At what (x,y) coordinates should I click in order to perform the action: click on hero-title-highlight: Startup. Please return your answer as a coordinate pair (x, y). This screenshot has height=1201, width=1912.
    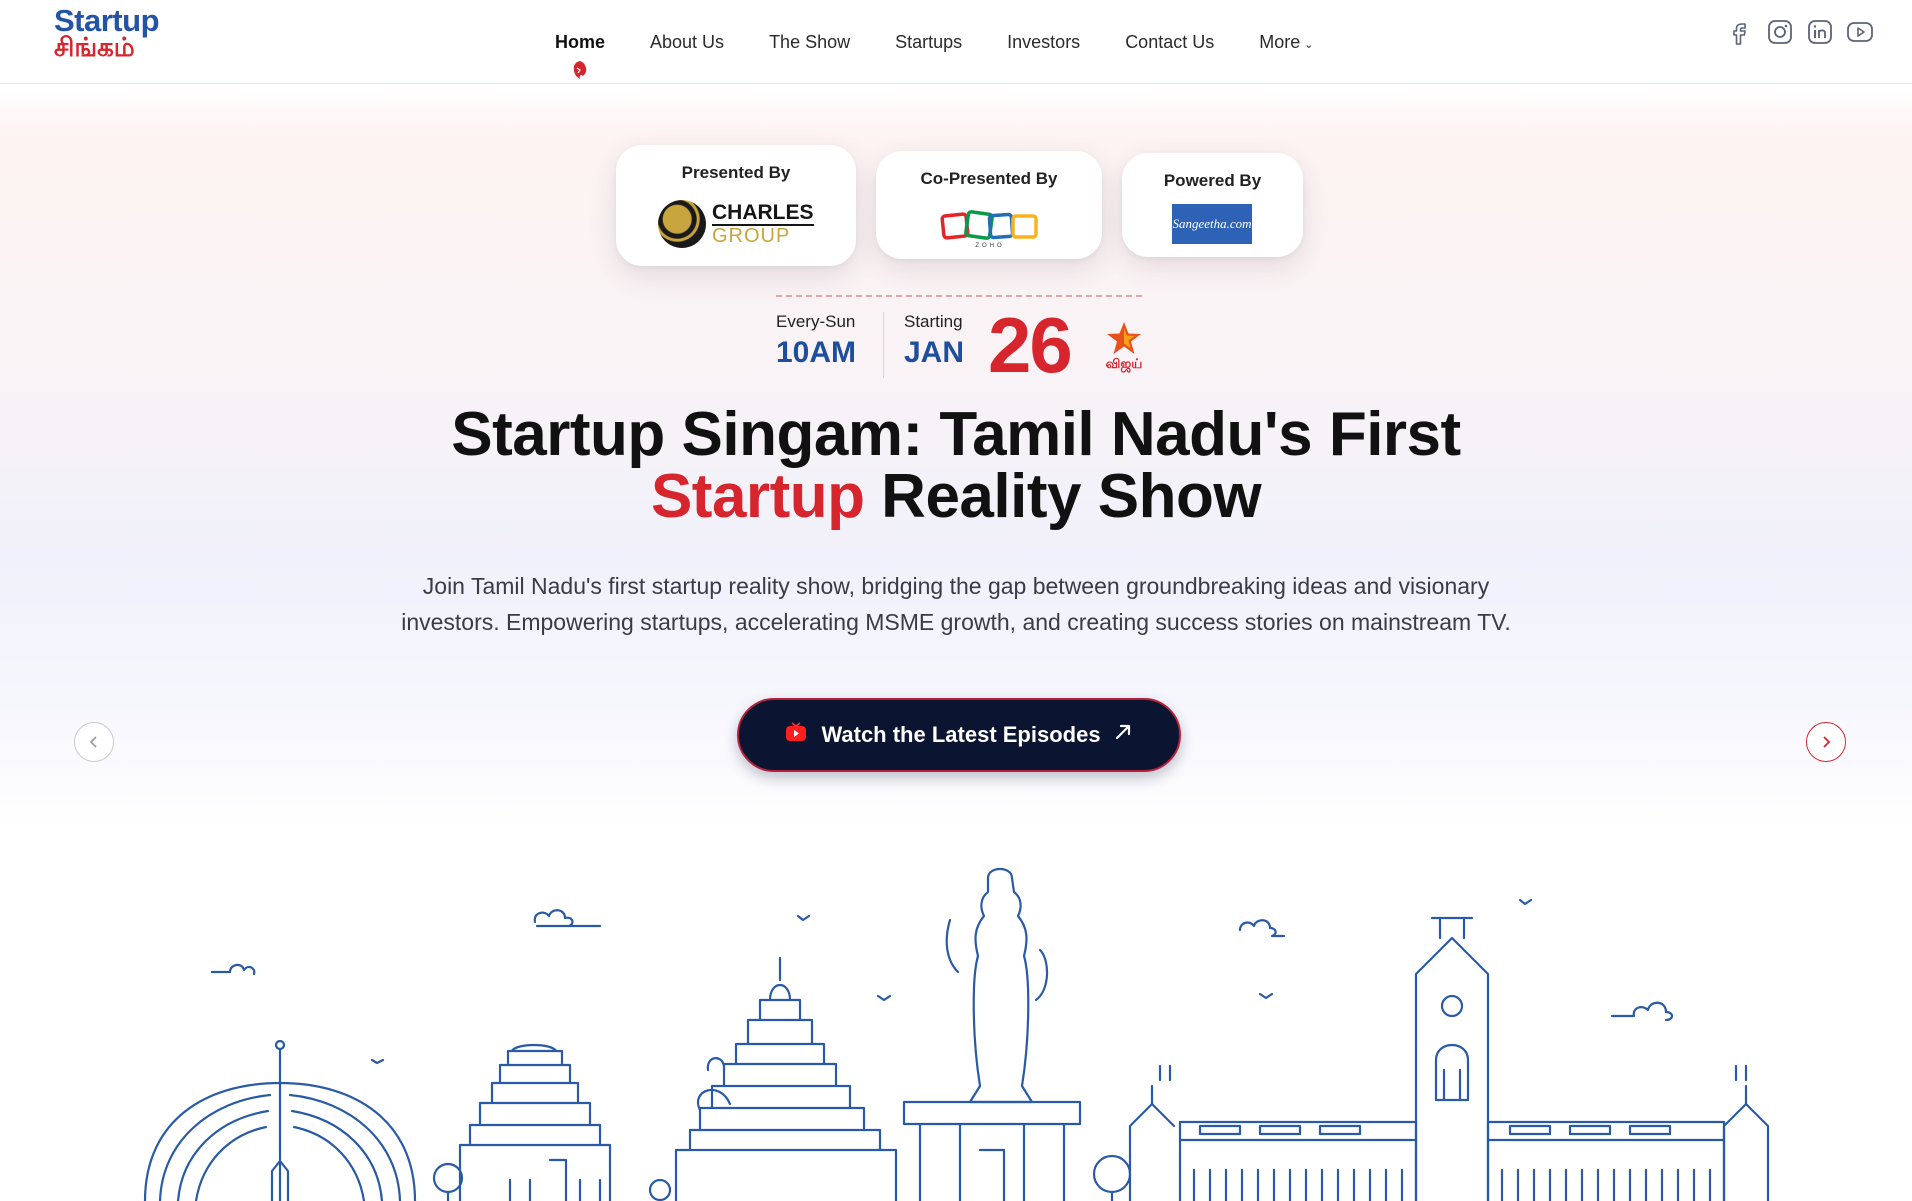
    Looking at the image, I should click on (757, 496).